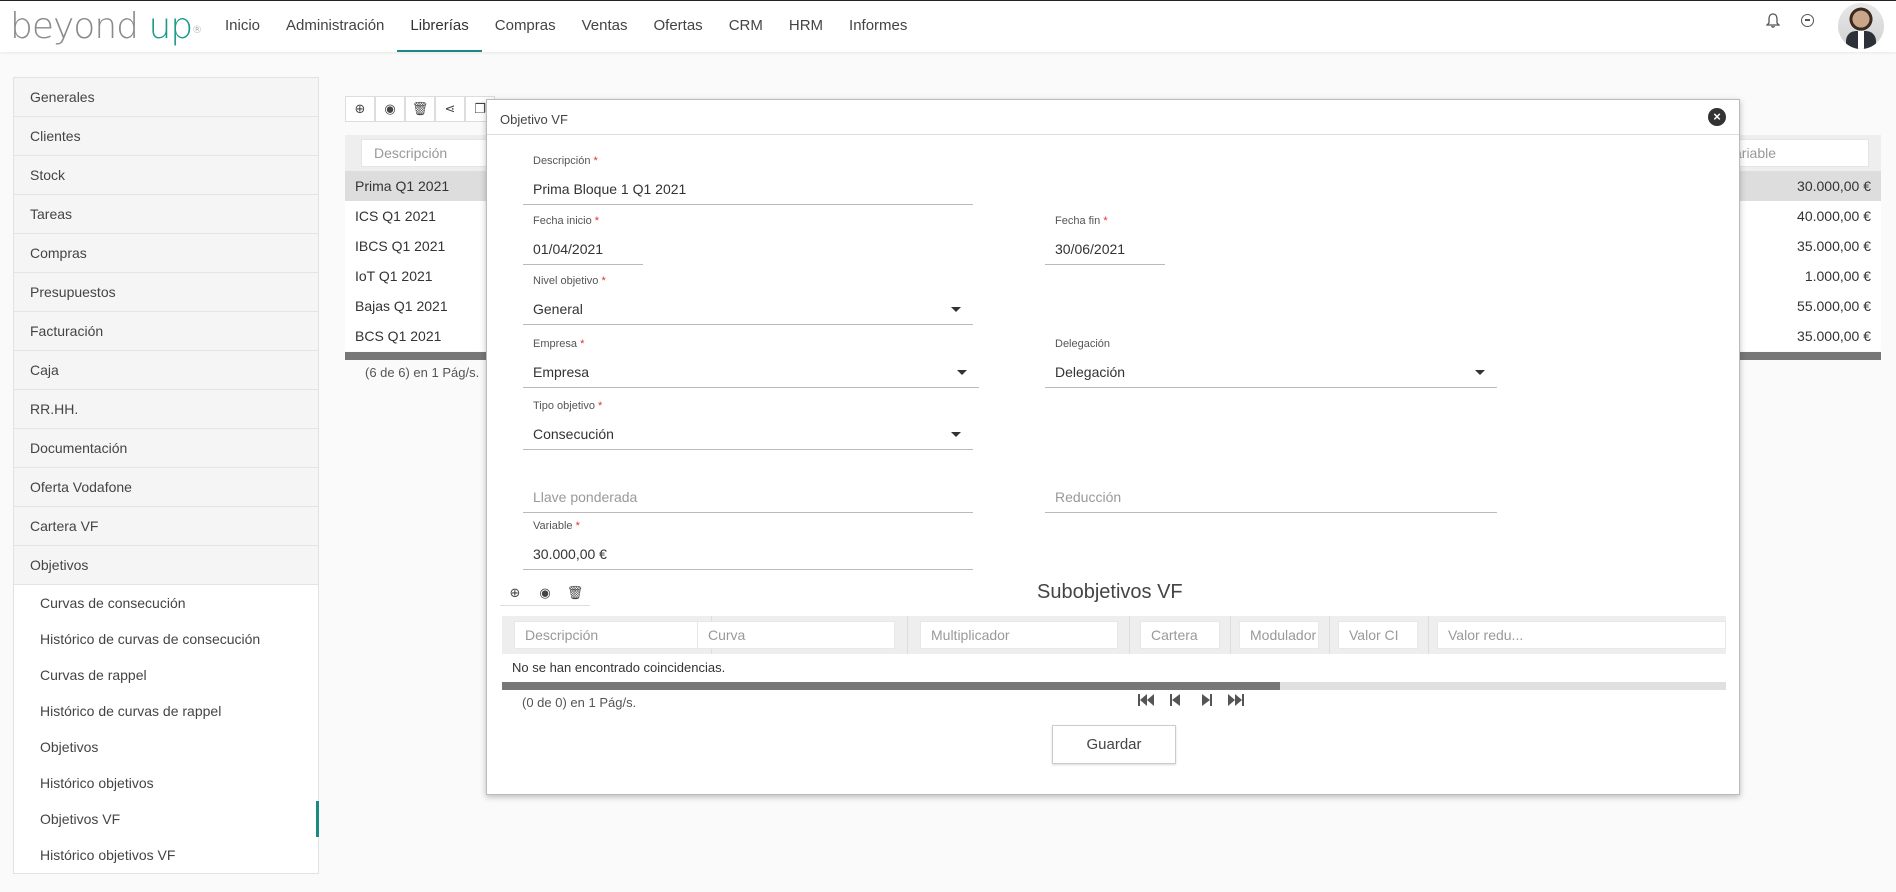  What do you see at coordinates (1236, 700) in the screenshot?
I see `last-page-icon` at bounding box center [1236, 700].